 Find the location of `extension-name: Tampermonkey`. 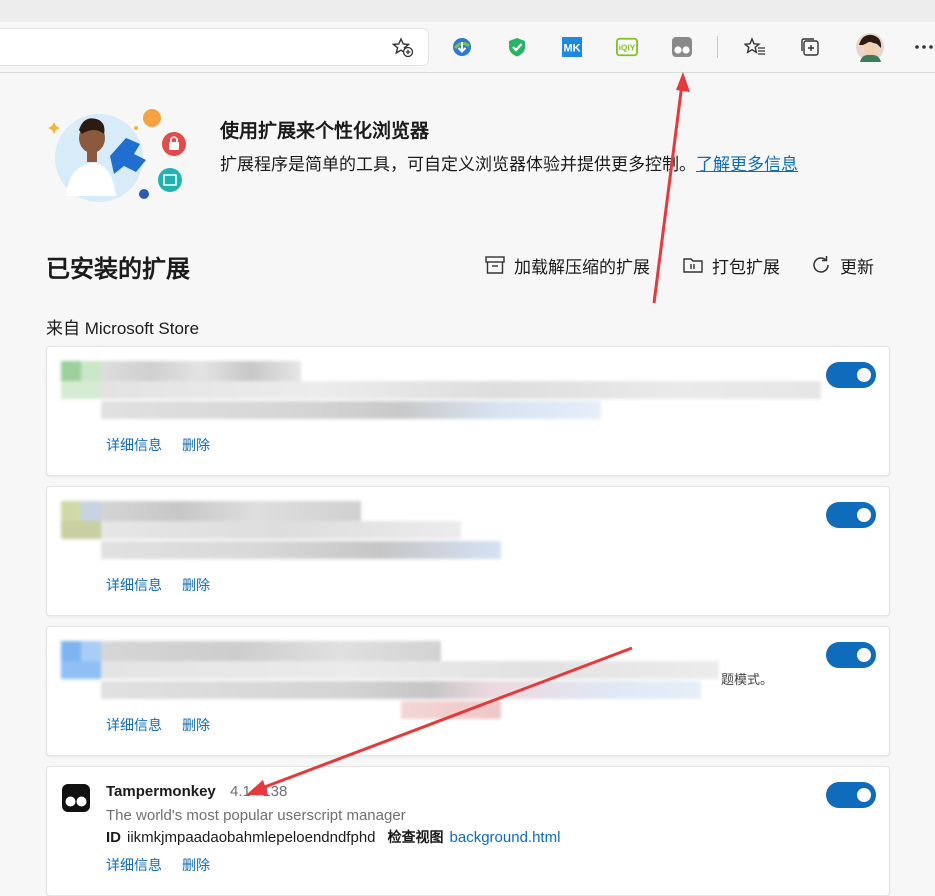

extension-name: Tampermonkey is located at coordinates (161, 791).